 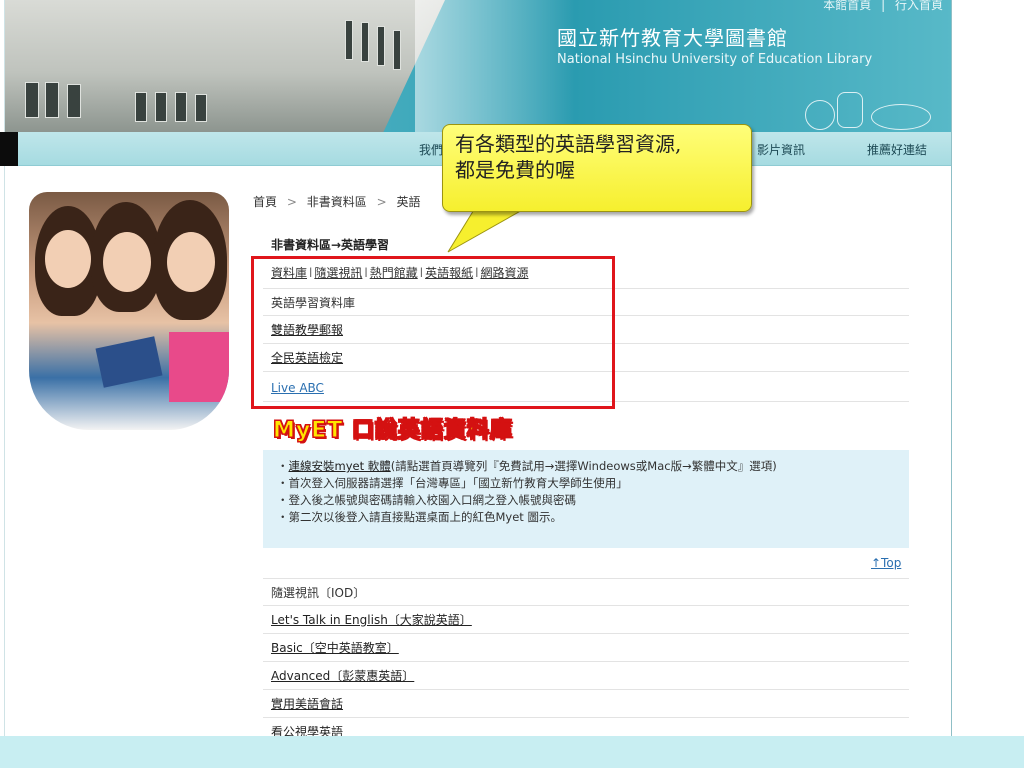 I want to click on iod-list-header: 隨選視訊〔IOD〕, so click(x=586, y=592).